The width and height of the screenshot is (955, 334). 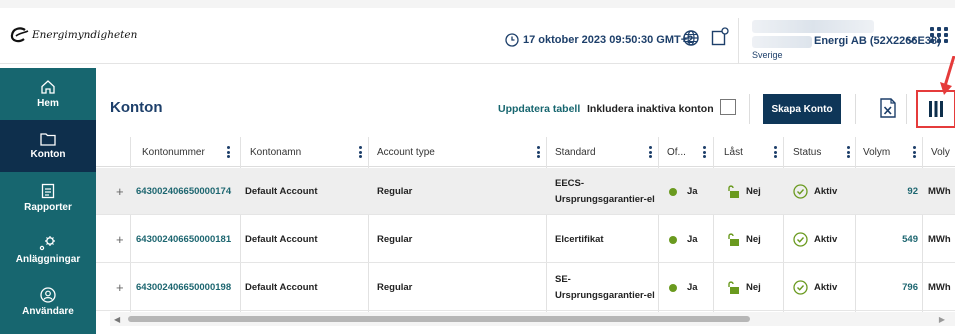 I want to click on folder-icon, so click(x=48, y=139).